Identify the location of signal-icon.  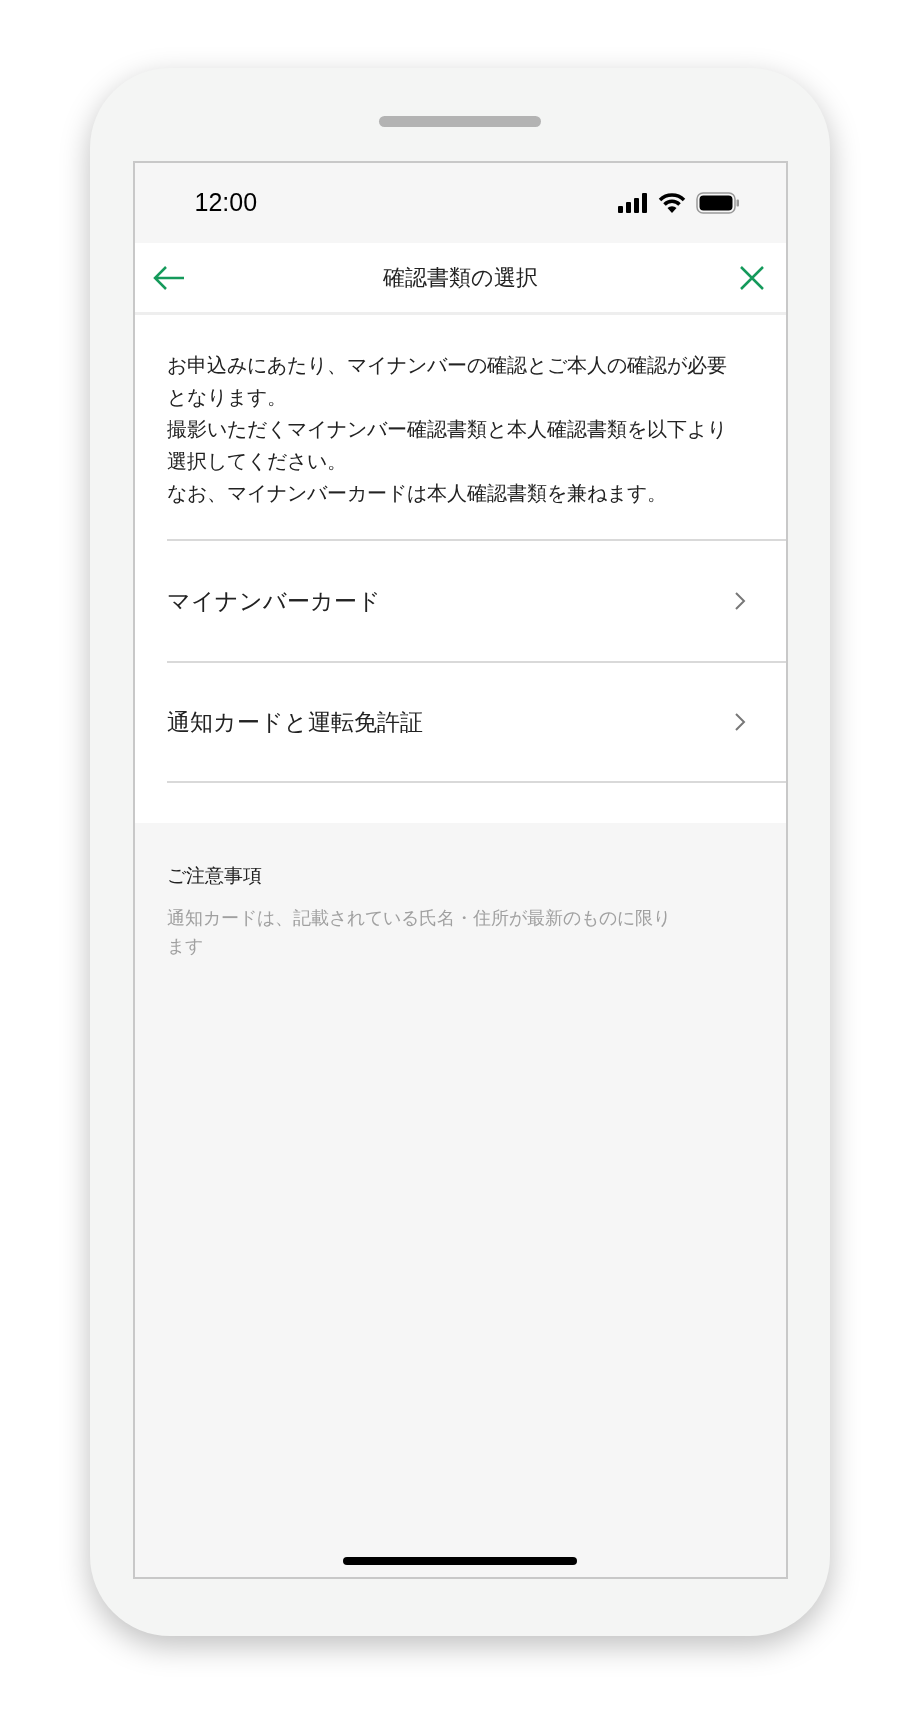
(632, 203).